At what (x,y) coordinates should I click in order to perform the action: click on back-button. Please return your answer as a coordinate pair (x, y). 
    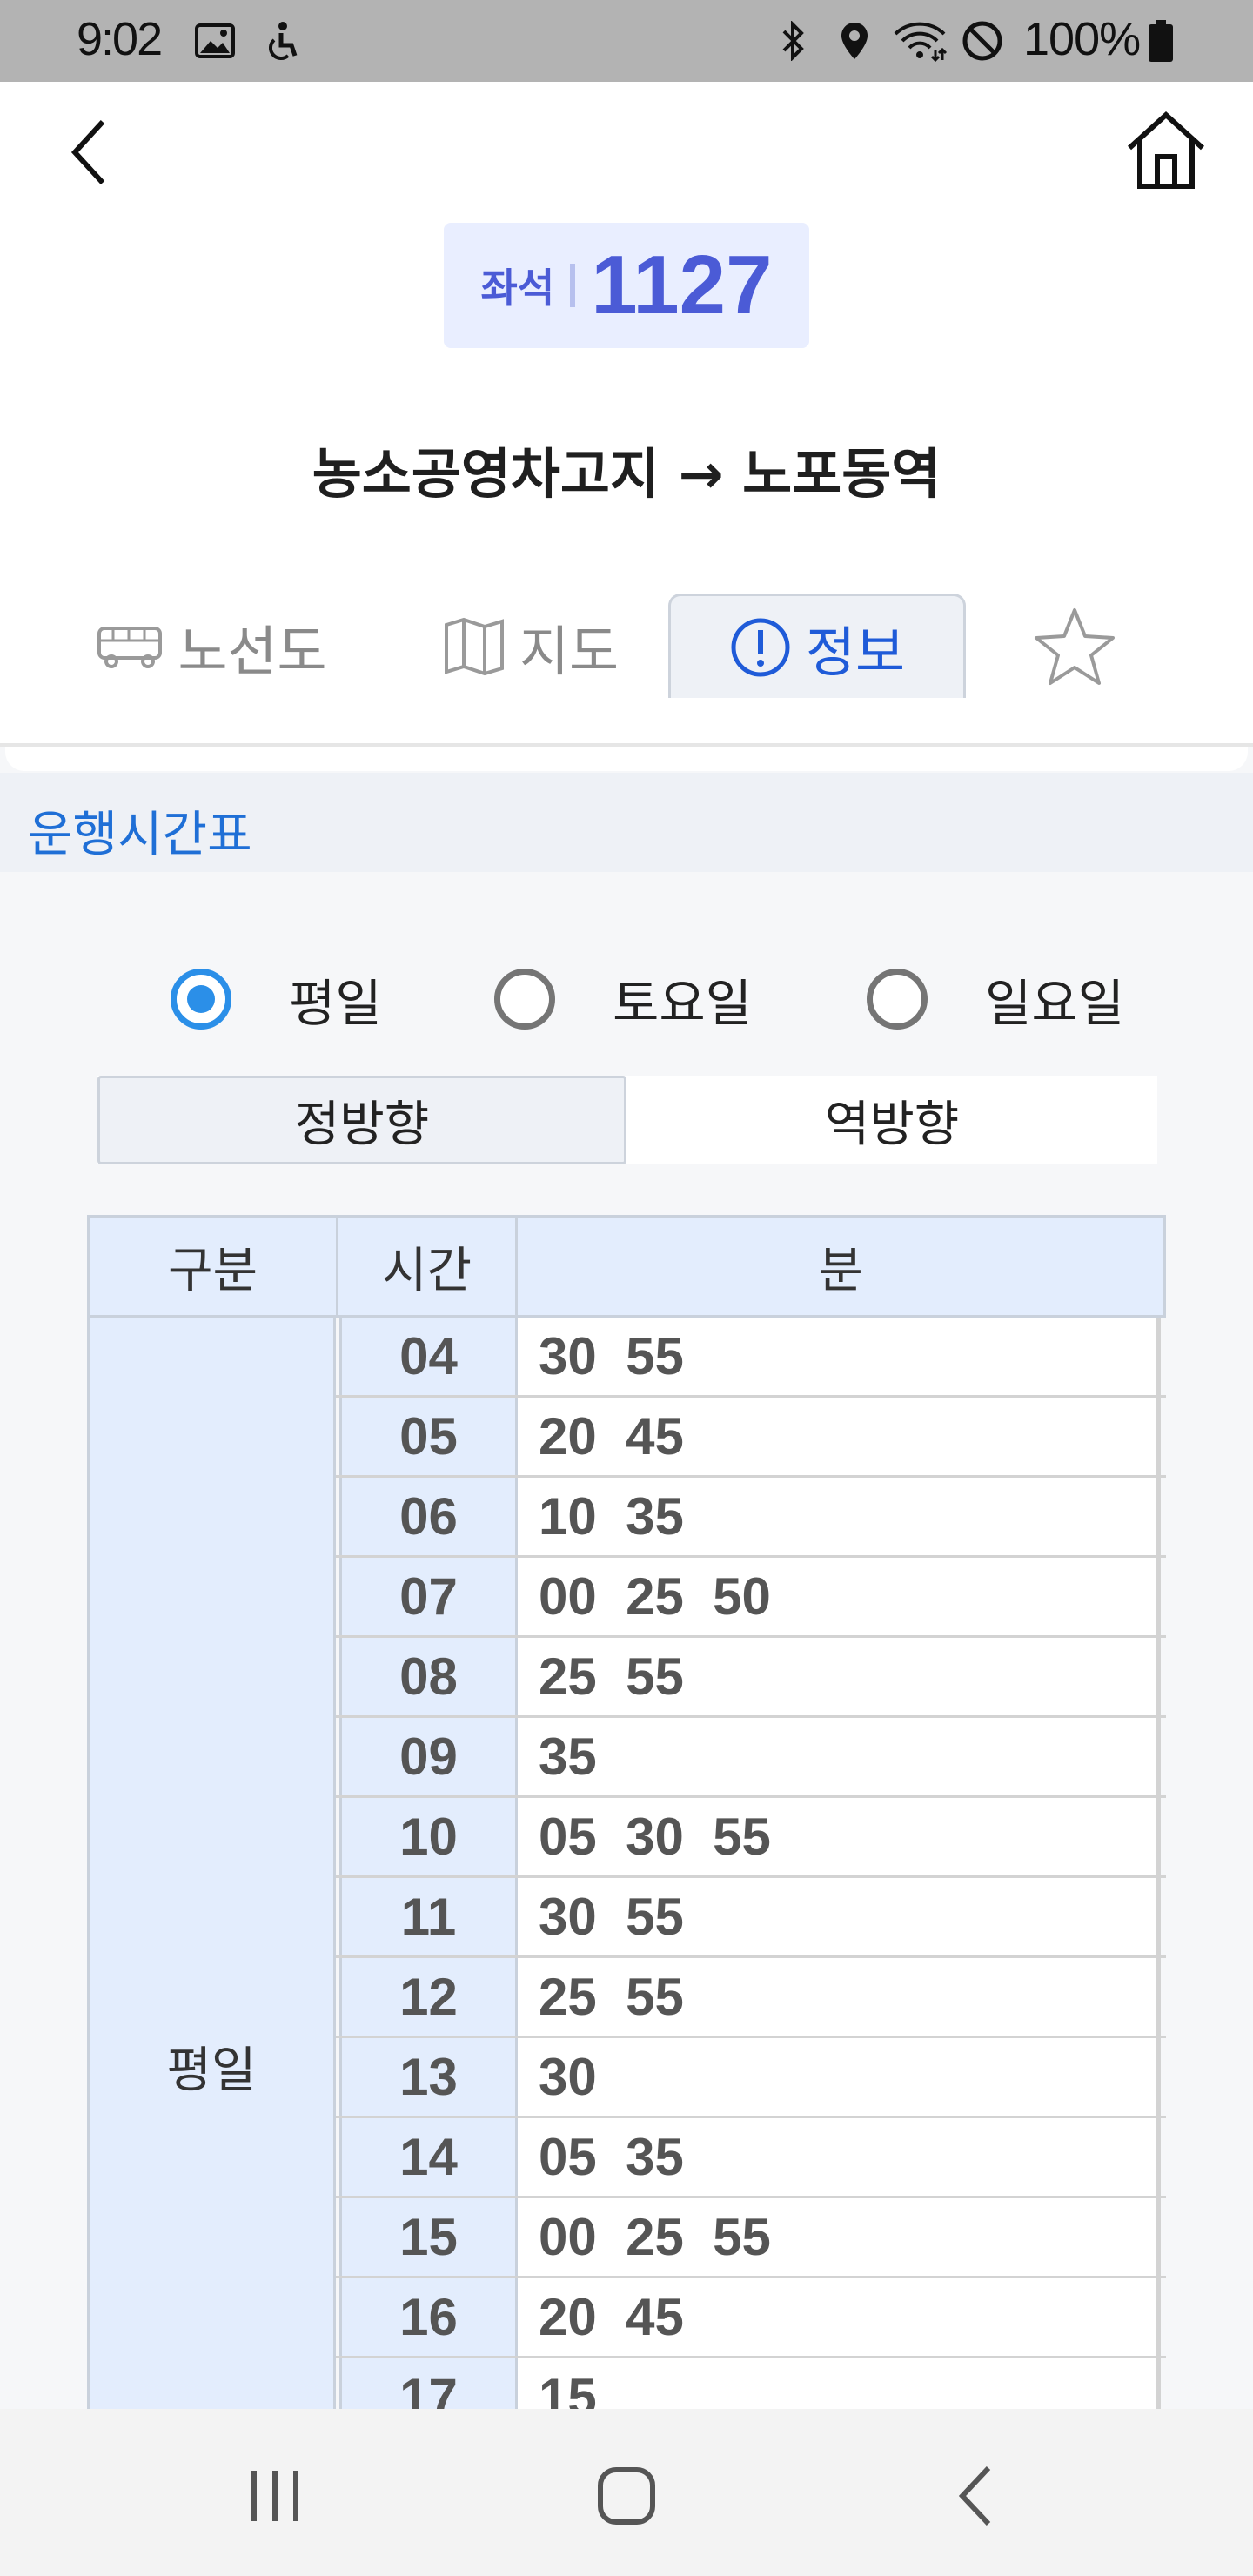
    Looking at the image, I should click on (91, 152).